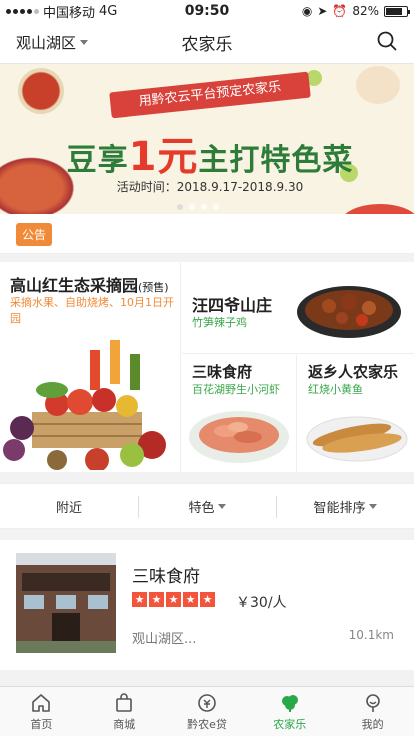 The image size is (414, 736). Describe the element at coordinates (219, 322) in the screenshot. I see `card-subtitle: 竹笋辣子鸡` at that location.